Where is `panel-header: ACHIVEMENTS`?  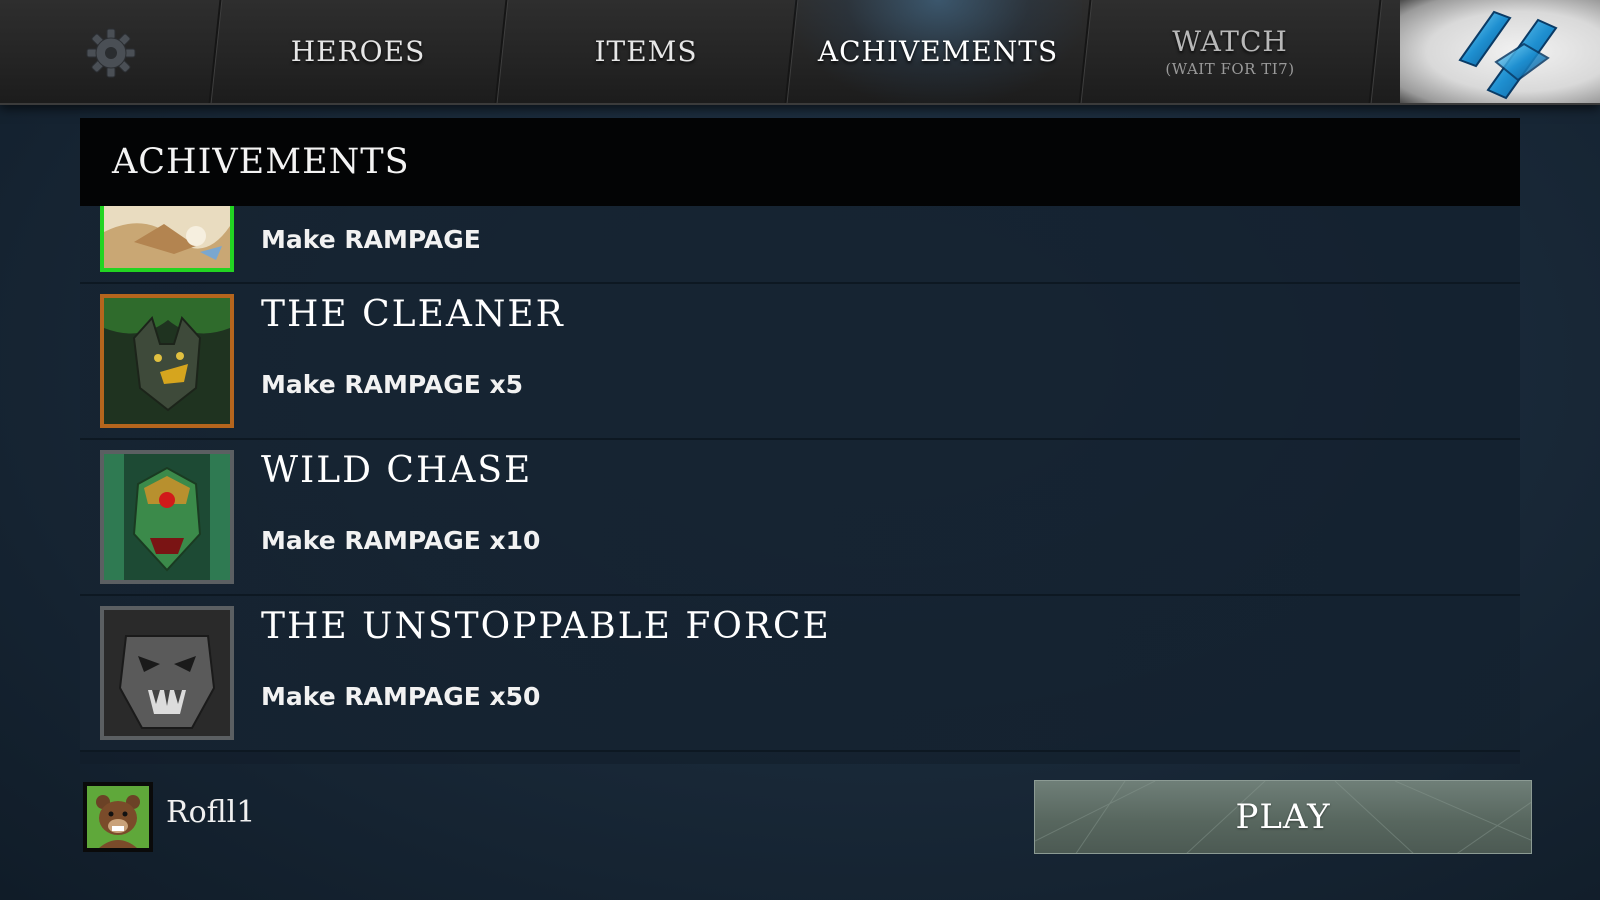 panel-header: ACHIVEMENTS is located at coordinates (800, 162).